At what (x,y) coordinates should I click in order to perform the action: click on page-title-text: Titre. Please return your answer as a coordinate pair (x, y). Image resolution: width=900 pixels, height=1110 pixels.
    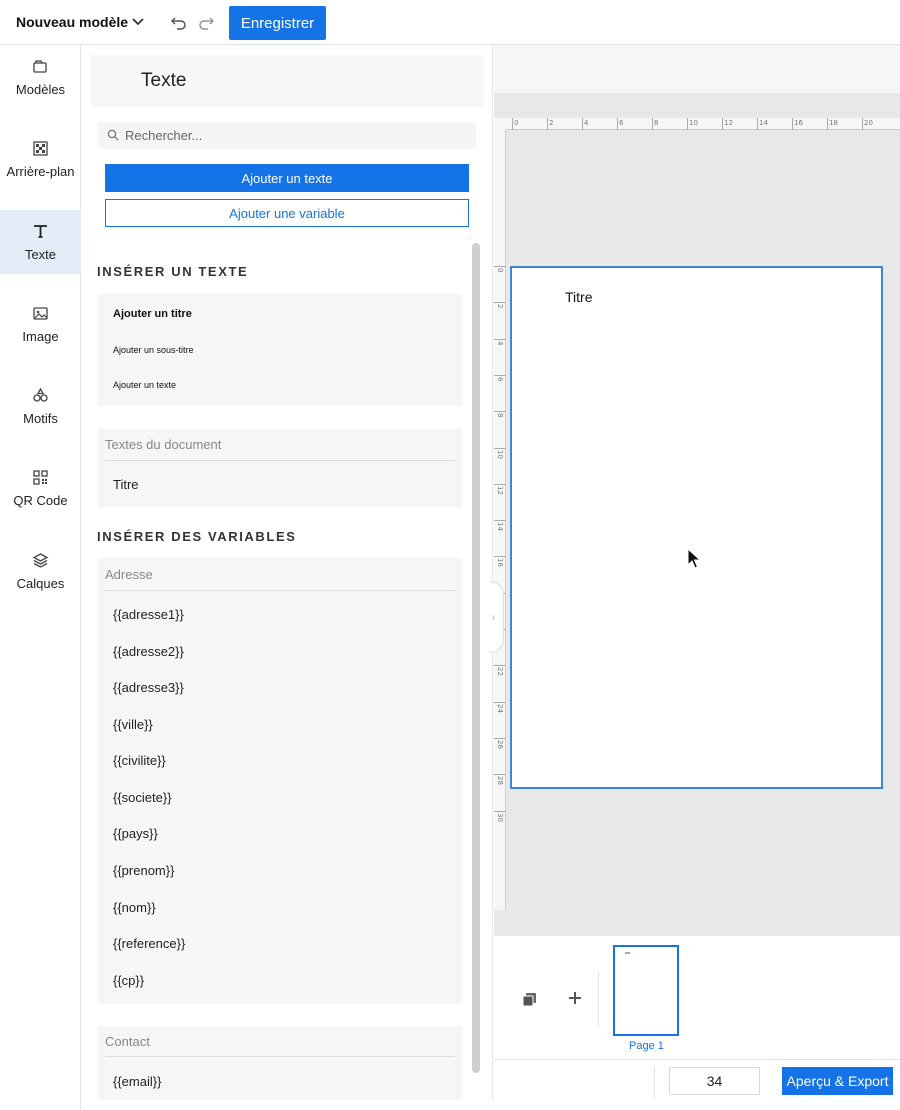
    Looking at the image, I should click on (578, 297).